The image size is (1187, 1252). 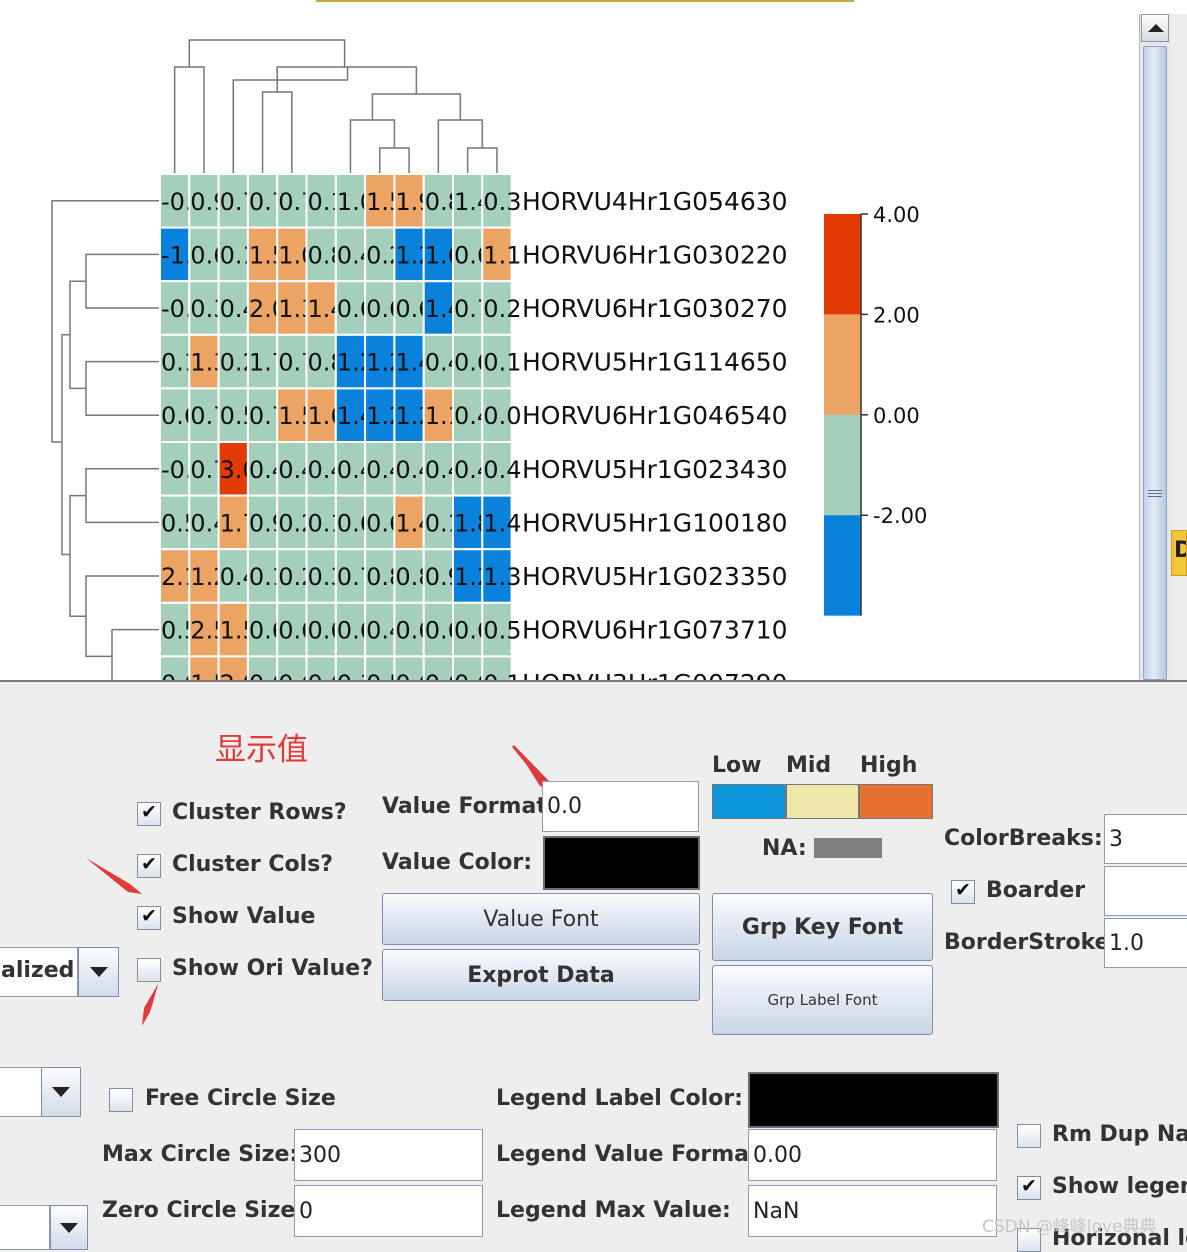 I want to click on high-label: High, so click(x=889, y=765).